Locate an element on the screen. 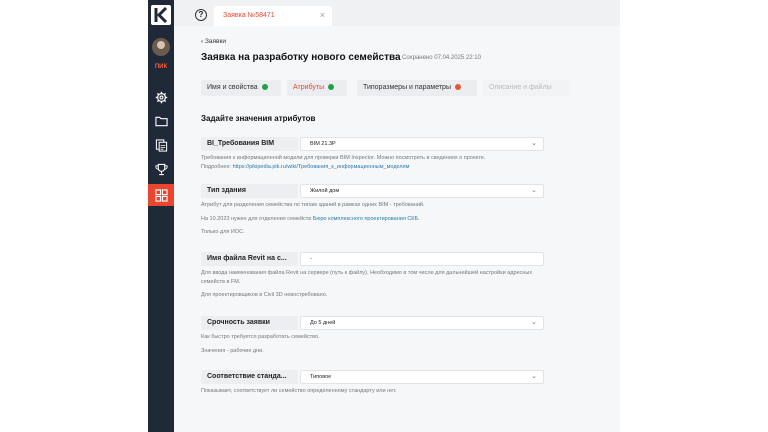  select-value: Жилой дом is located at coordinates (325, 191).